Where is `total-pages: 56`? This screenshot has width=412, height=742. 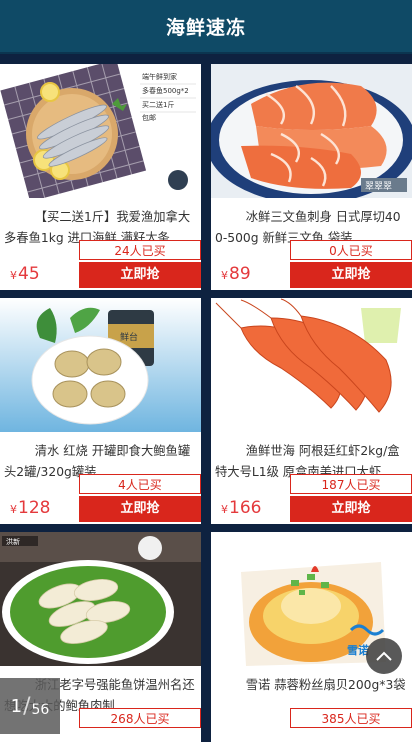
total-pages: 56 is located at coordinates (40, 710).